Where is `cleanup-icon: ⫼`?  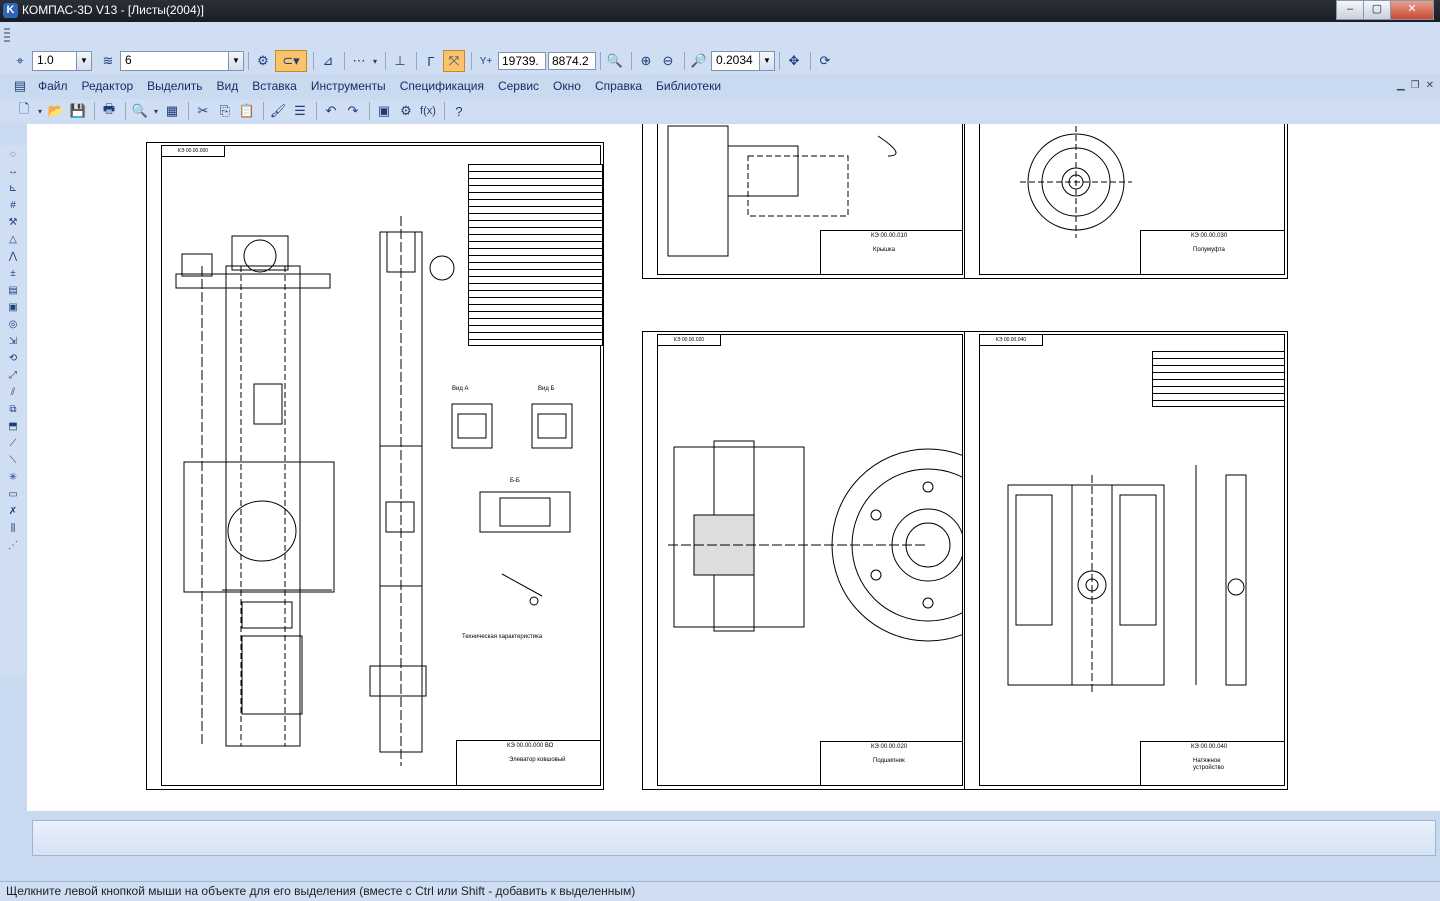 cleanup-icon: ⫼ is located at coordinates (13, 528).